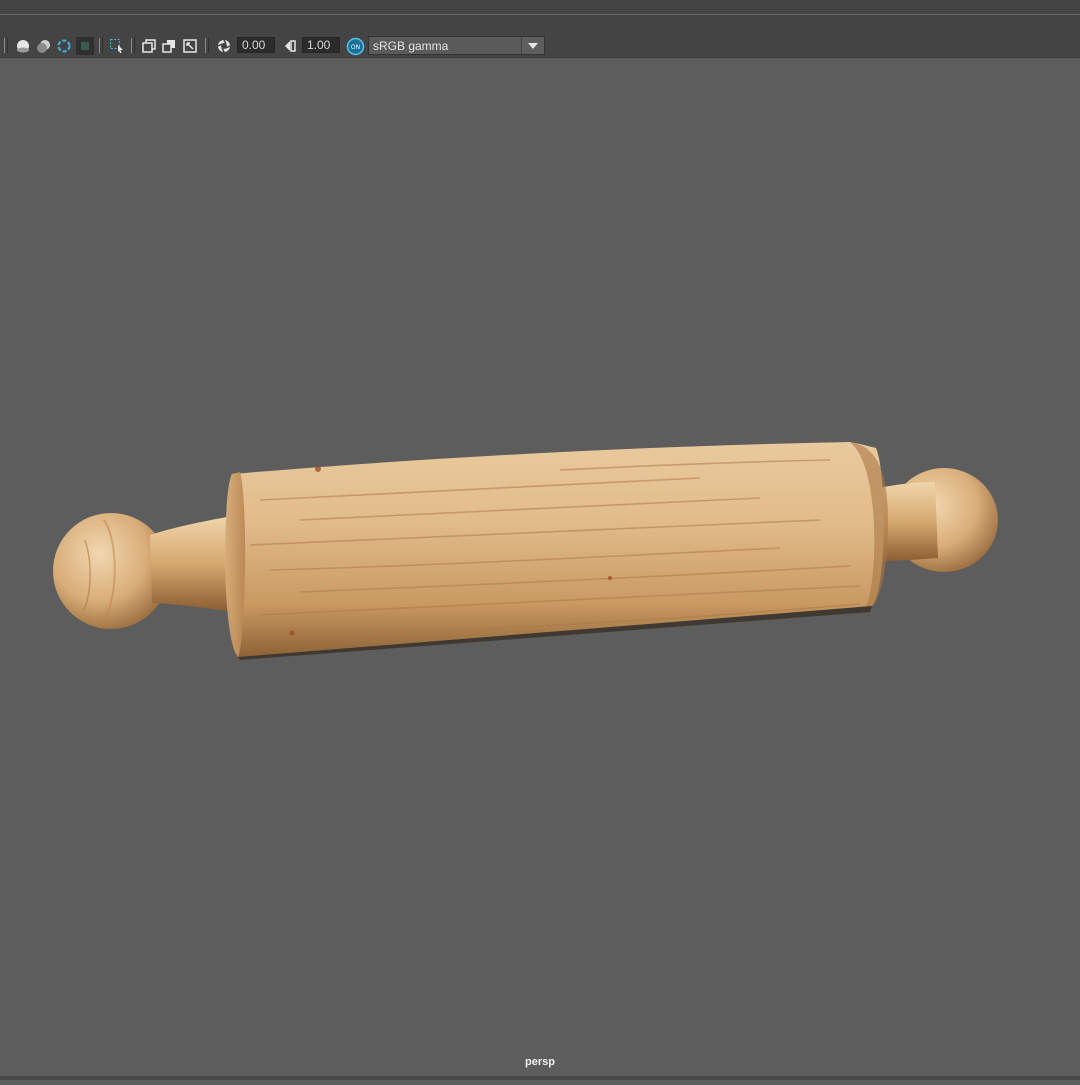 This screenshot has height=1085, width=1080. Describe the element at coordinates (117, 46) in the screenshot. I see `select-camera-icon` at that location.